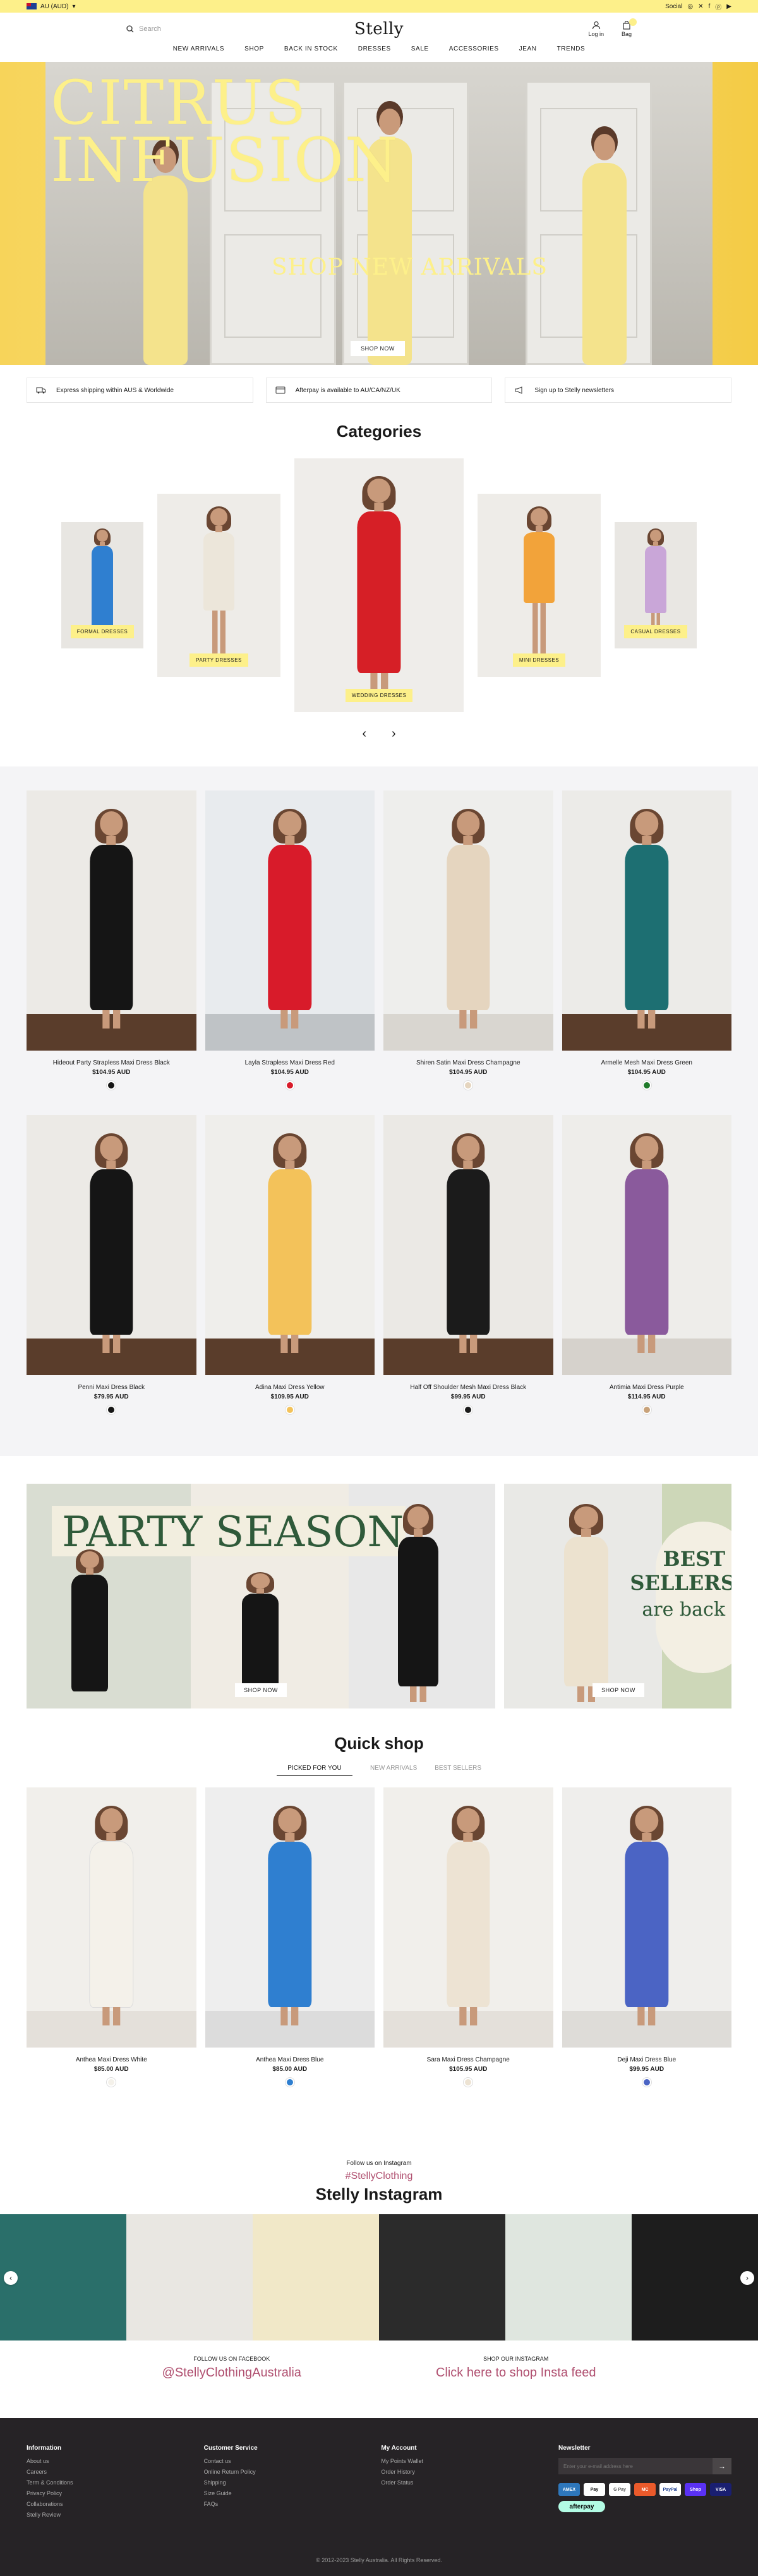 This screenshot has height=2576, width=758. I want to click on product-name: Sara Maxi Dress Champagne, so click(468, 2059).